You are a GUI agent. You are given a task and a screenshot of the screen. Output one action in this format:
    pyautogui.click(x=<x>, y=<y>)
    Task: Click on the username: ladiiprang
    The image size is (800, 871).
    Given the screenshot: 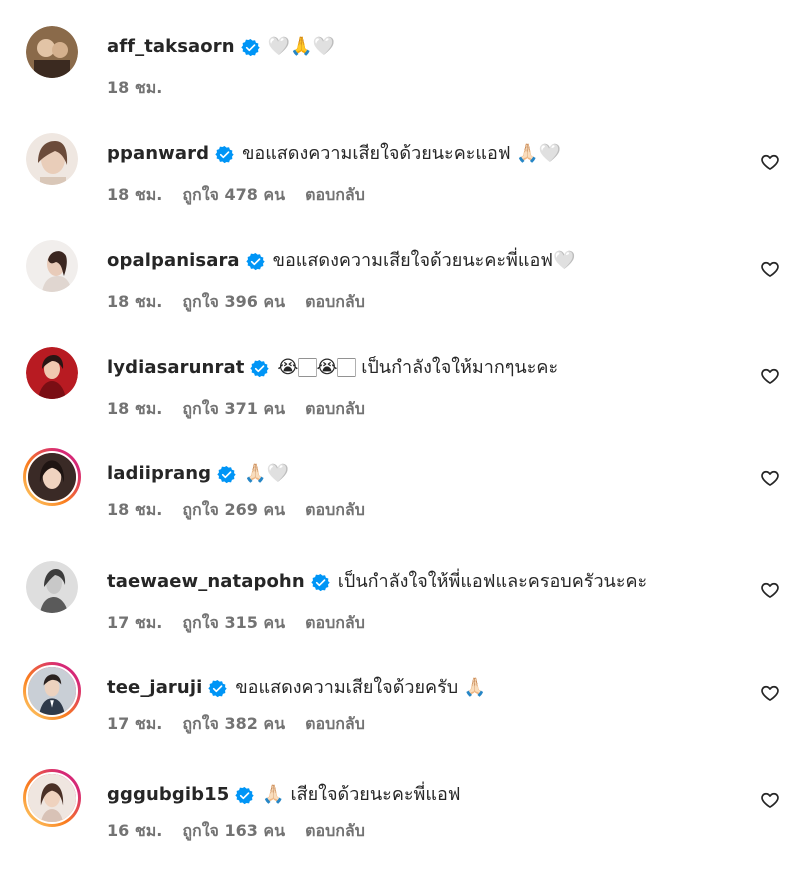 What is the action you would take?
    pyautogui.click(x=159, y=474)
    